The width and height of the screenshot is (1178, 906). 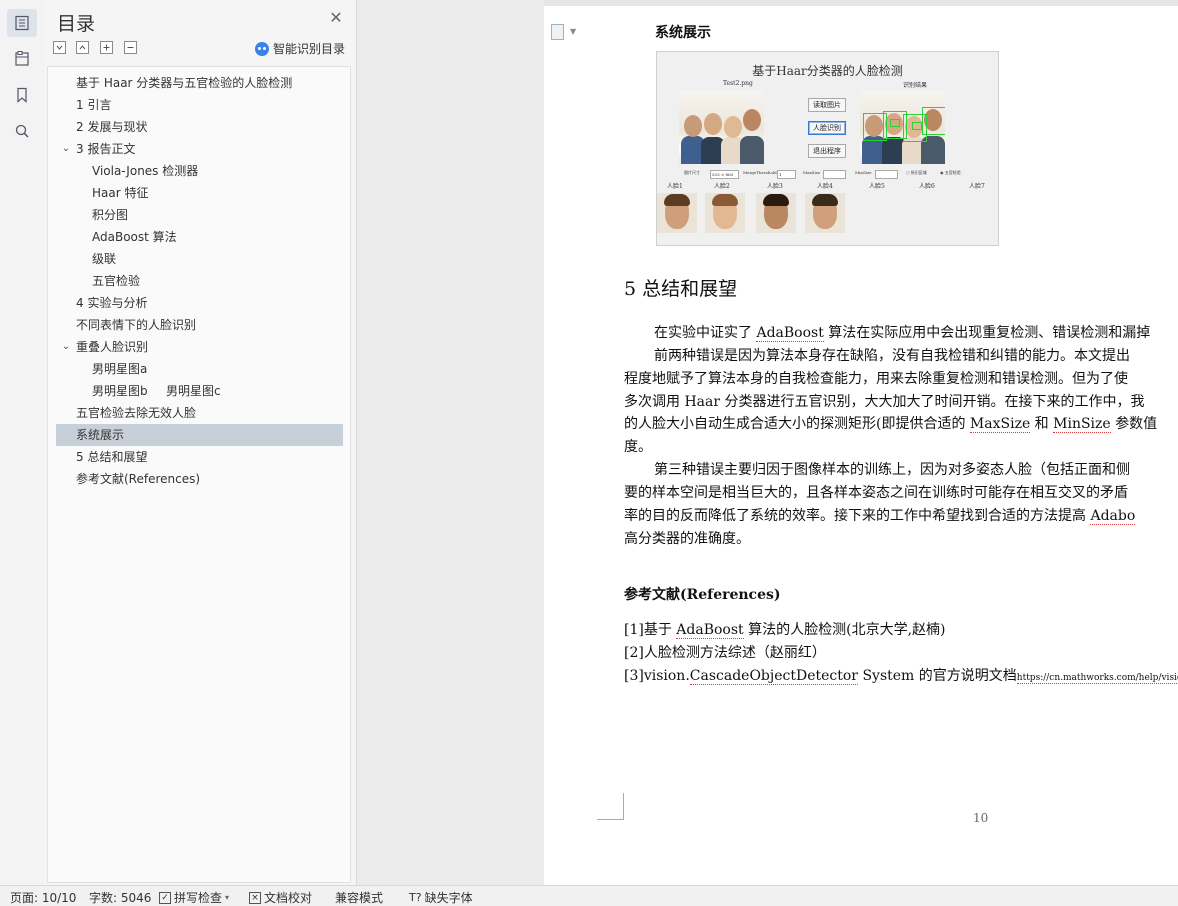 I want to click on font-icon: T?, so click(x=415, y=897).